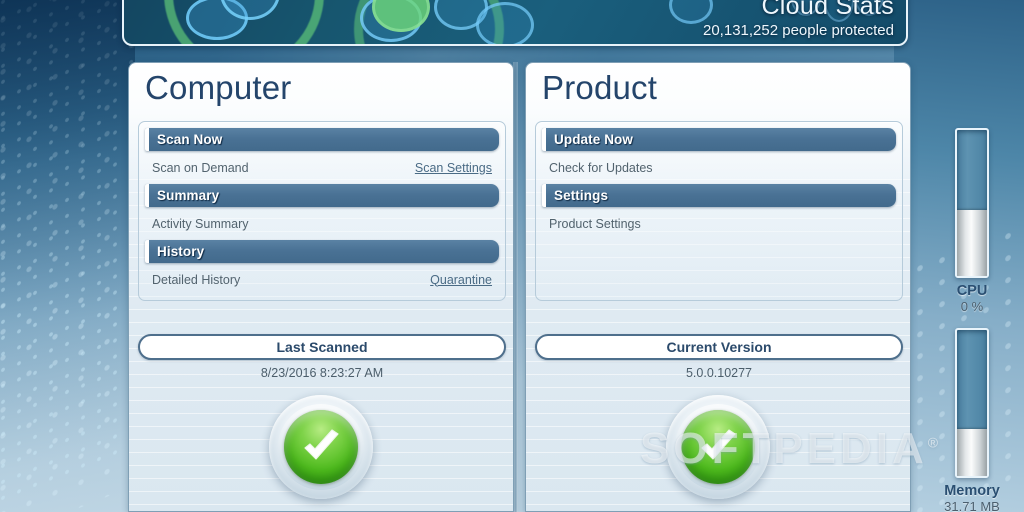  I want to click on product-status-icon, so click(718, 447).